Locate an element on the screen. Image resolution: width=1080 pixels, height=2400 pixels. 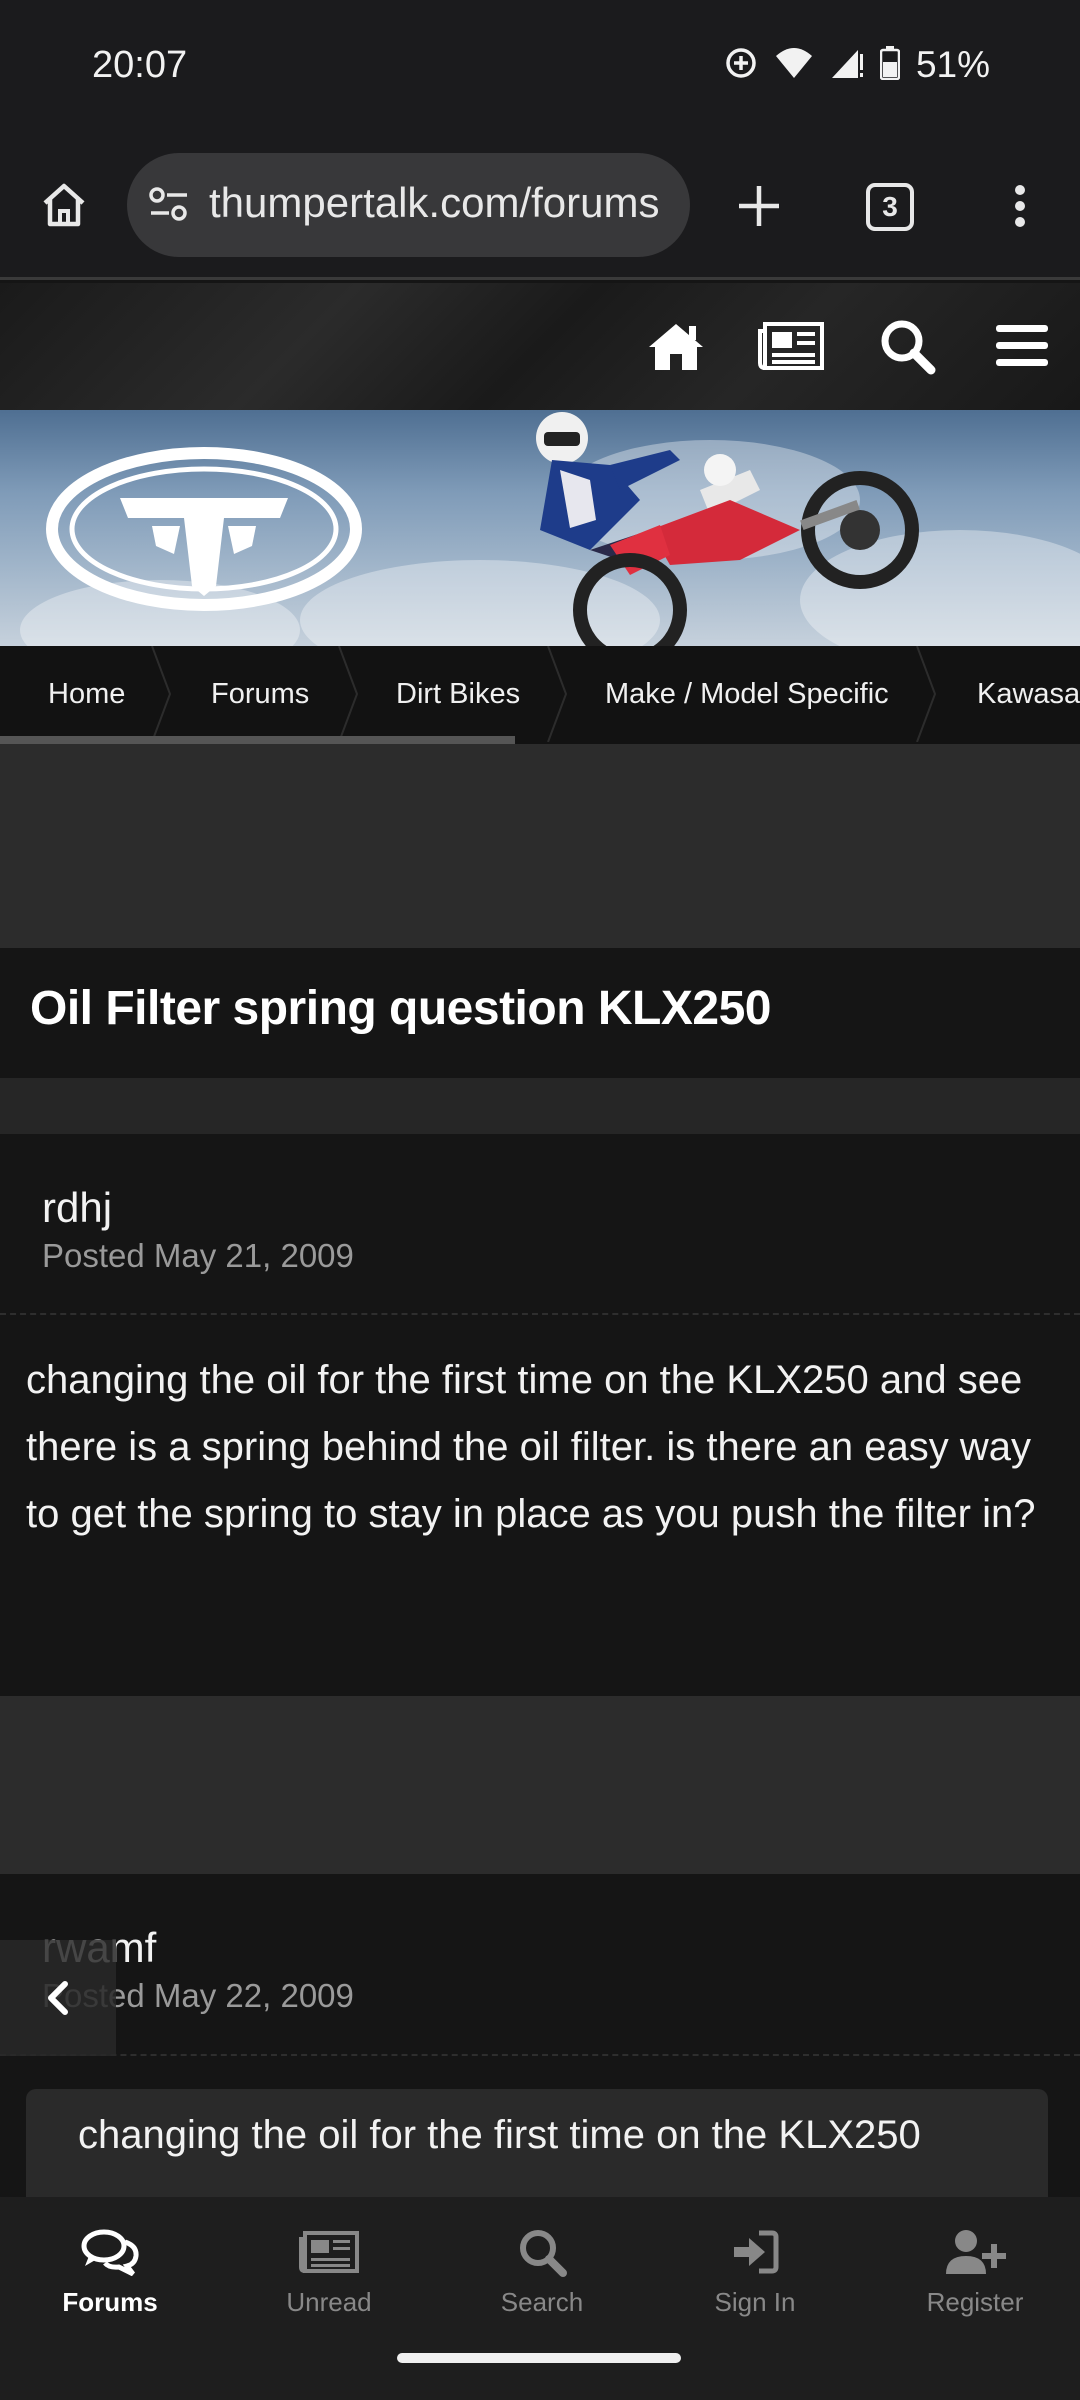
site-banner is located at coordinates (540, 528).